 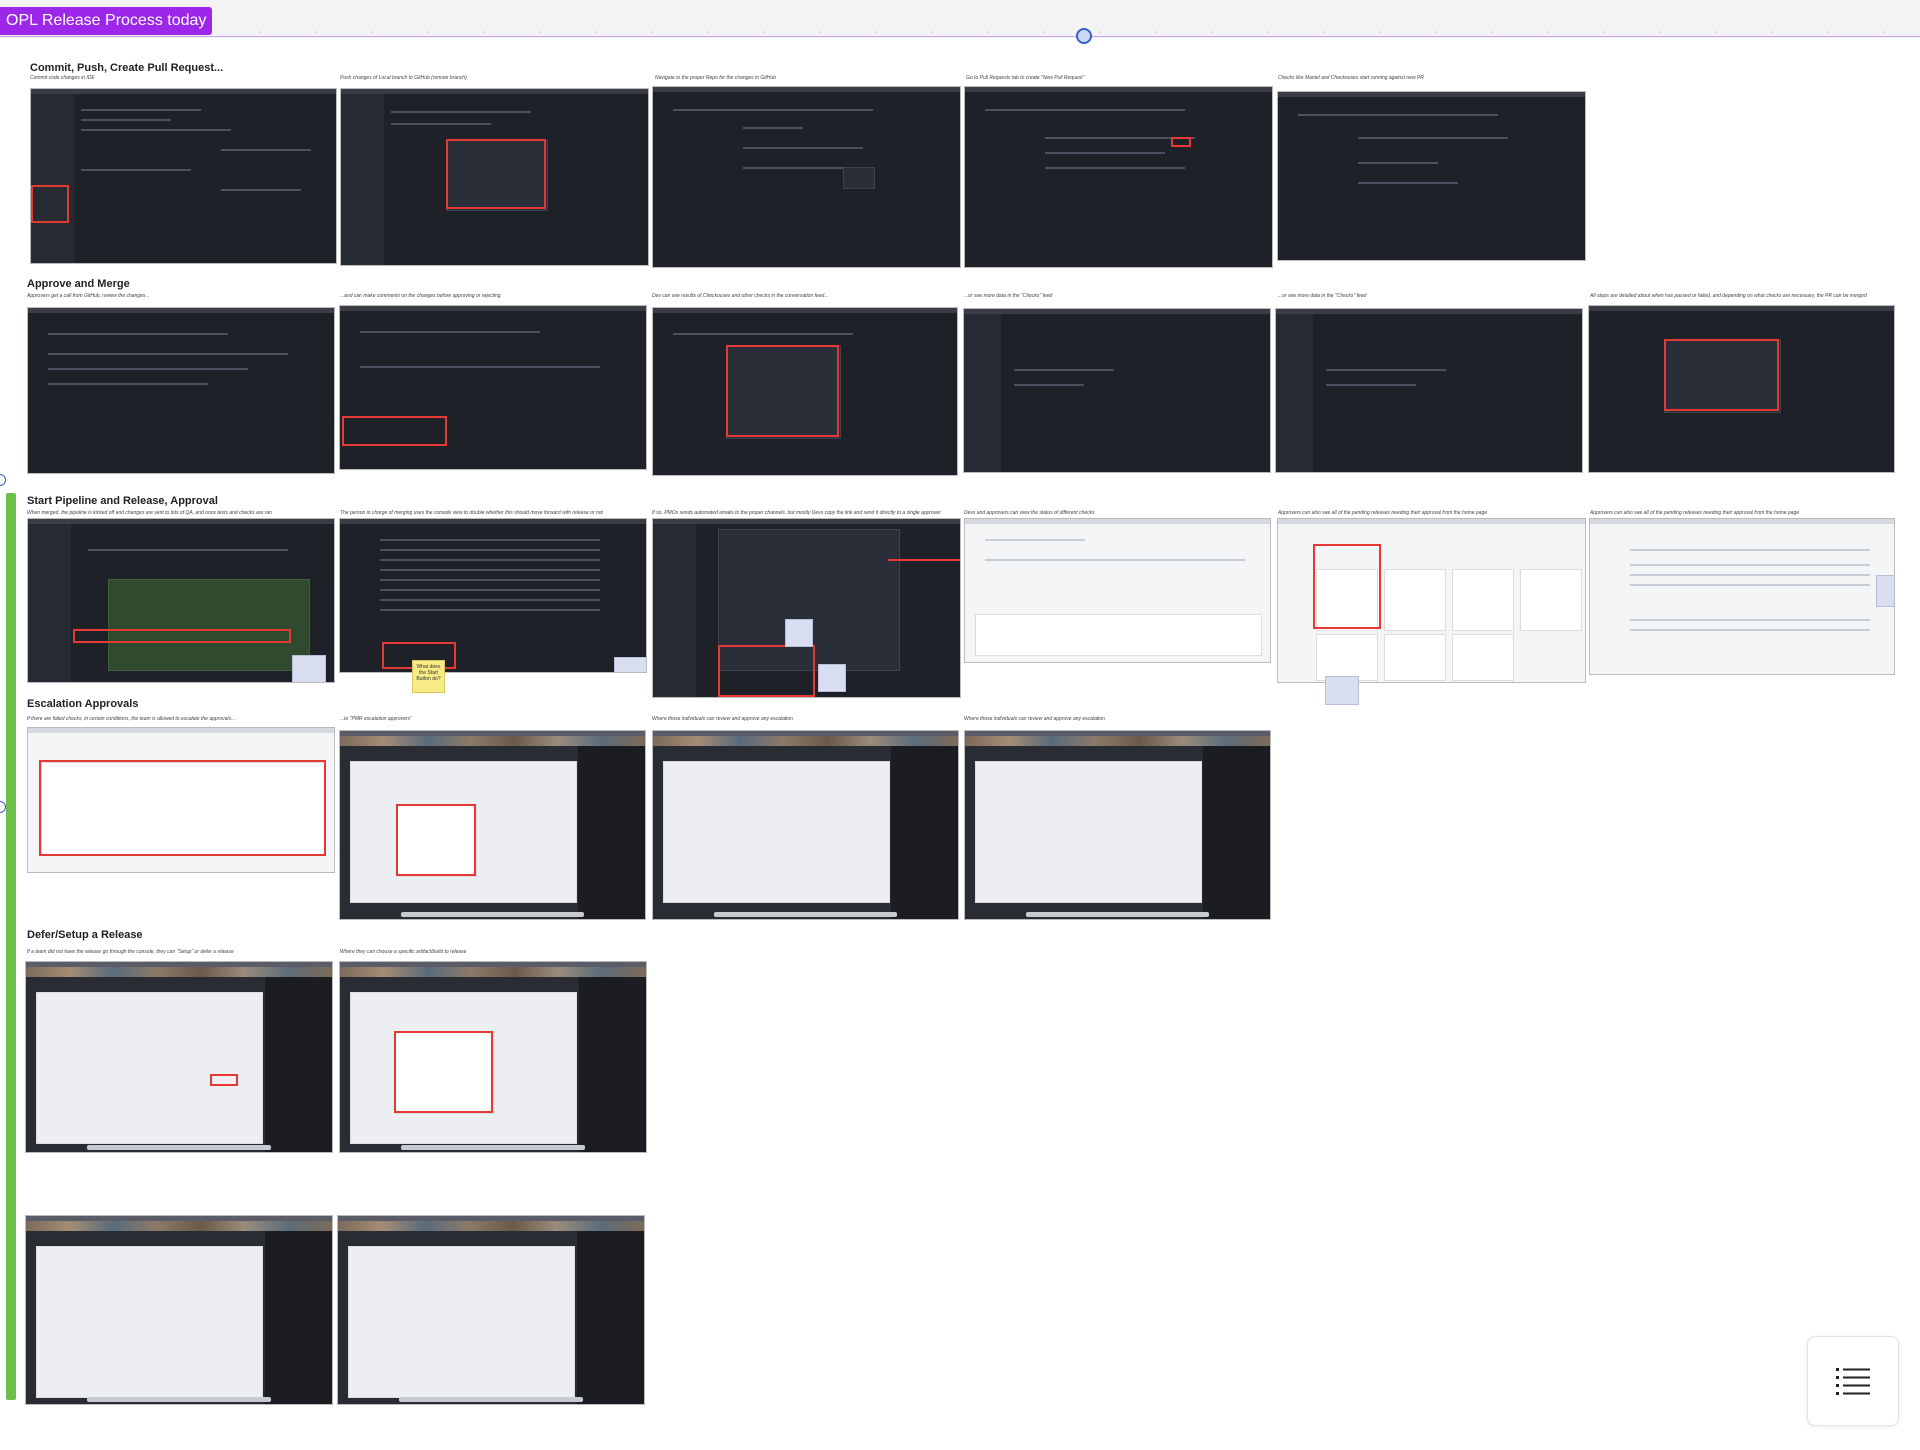 I want to click on progress-bar, so click(x=11, y=946).